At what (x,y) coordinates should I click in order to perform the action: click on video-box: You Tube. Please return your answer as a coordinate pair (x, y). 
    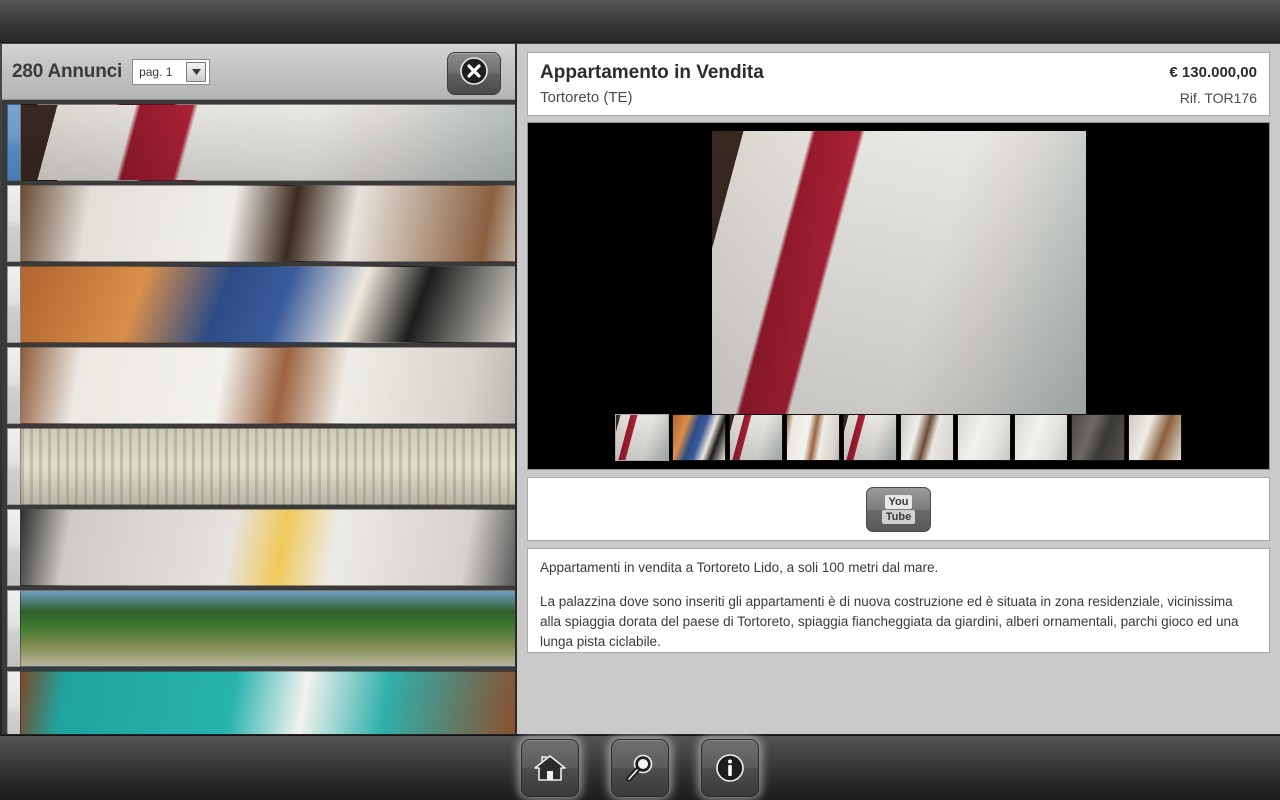
    Looking at the image, I should click on (898, 509).